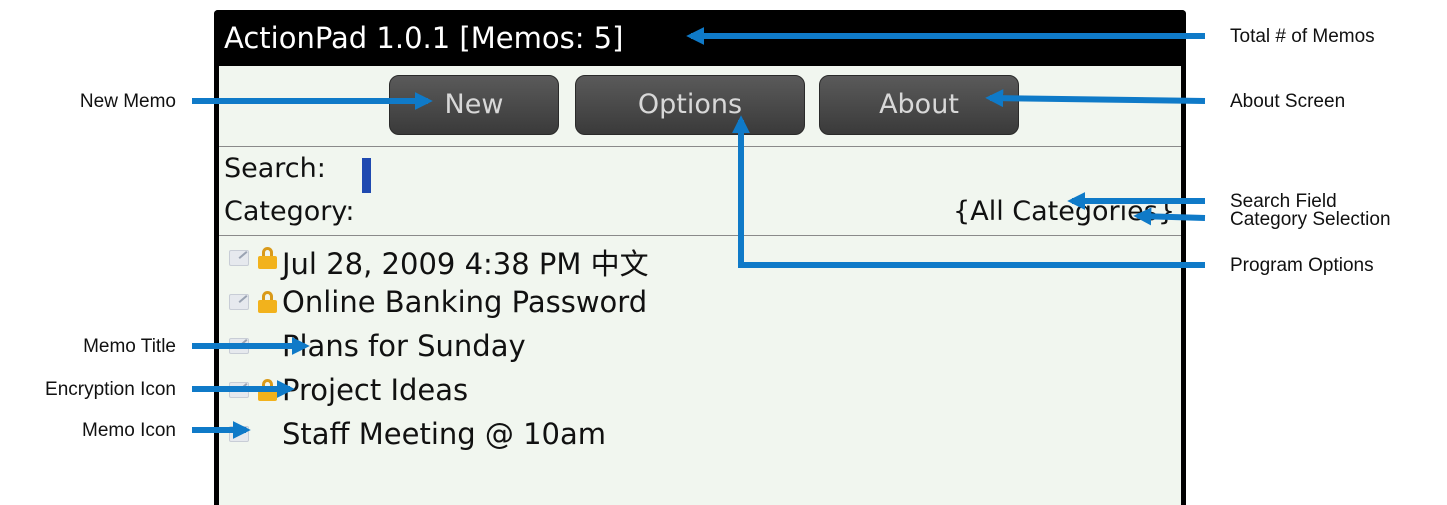 Image resolution: width=1447 pixels, height=505 pixels. What do you see at coordinates (110, 389) in the screenshot?
I see `annotation-encryption-icon: Encryption Icon` at bounding box center [110, 389].